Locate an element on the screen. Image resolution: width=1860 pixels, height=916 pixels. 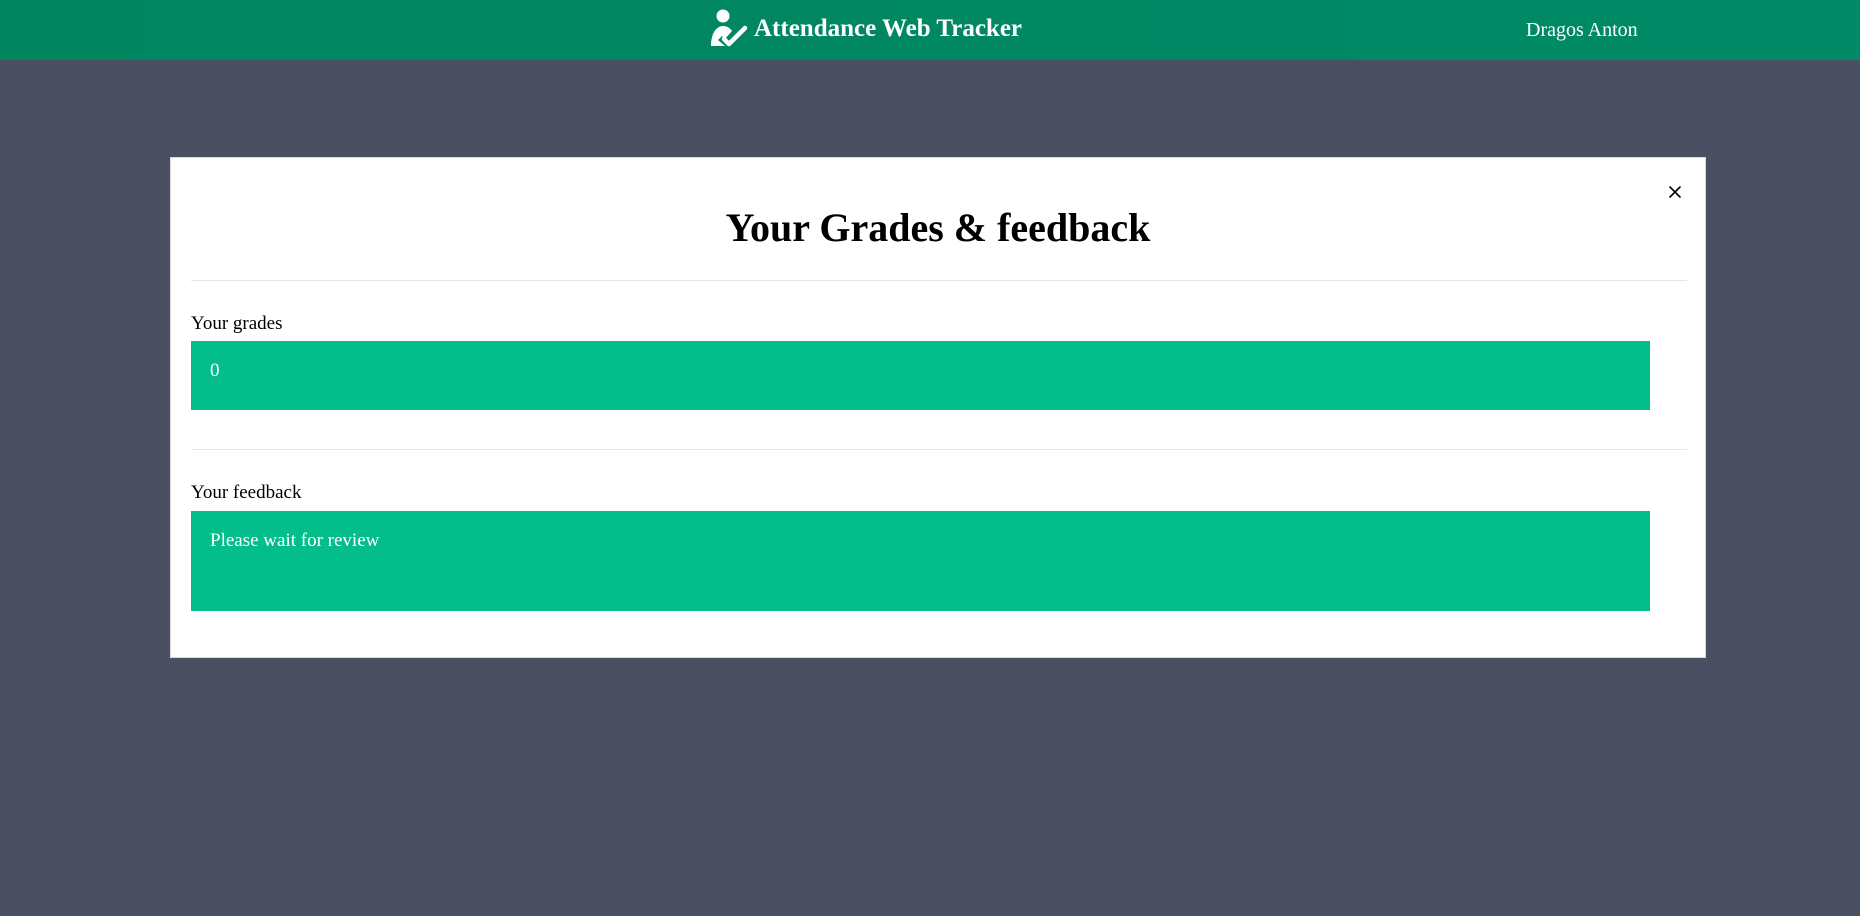
user-menu: Dragos Anton is located at coordinates (1582, 30).